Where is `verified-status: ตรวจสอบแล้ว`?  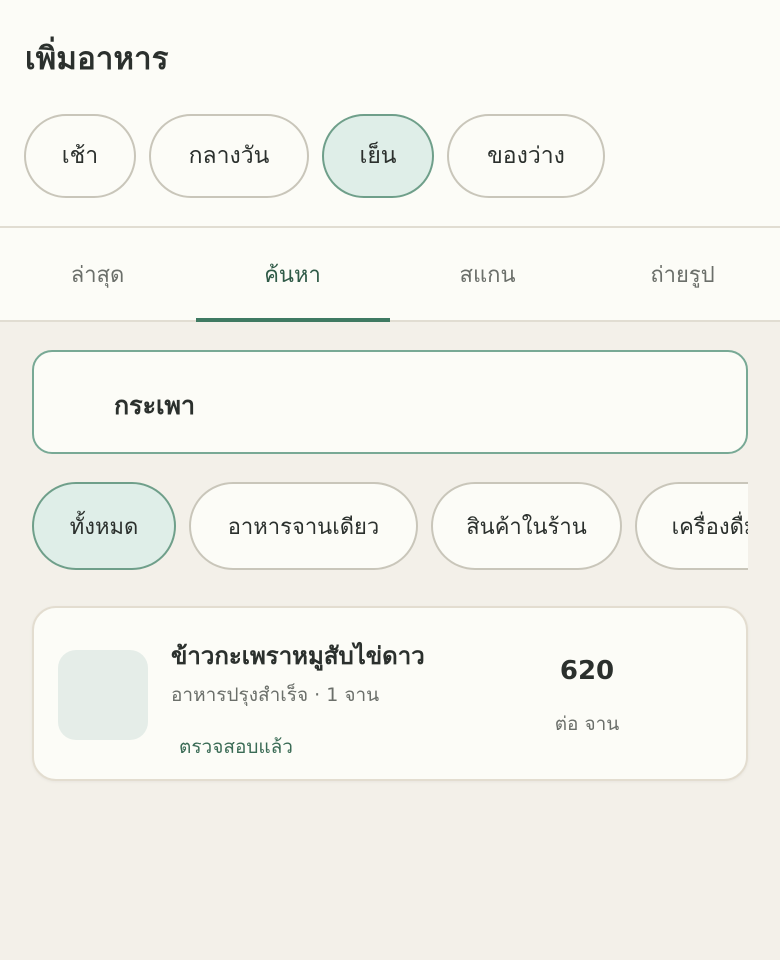
verified-status: ตรวจสอบแล้ว is located at coordinates (236, 747).